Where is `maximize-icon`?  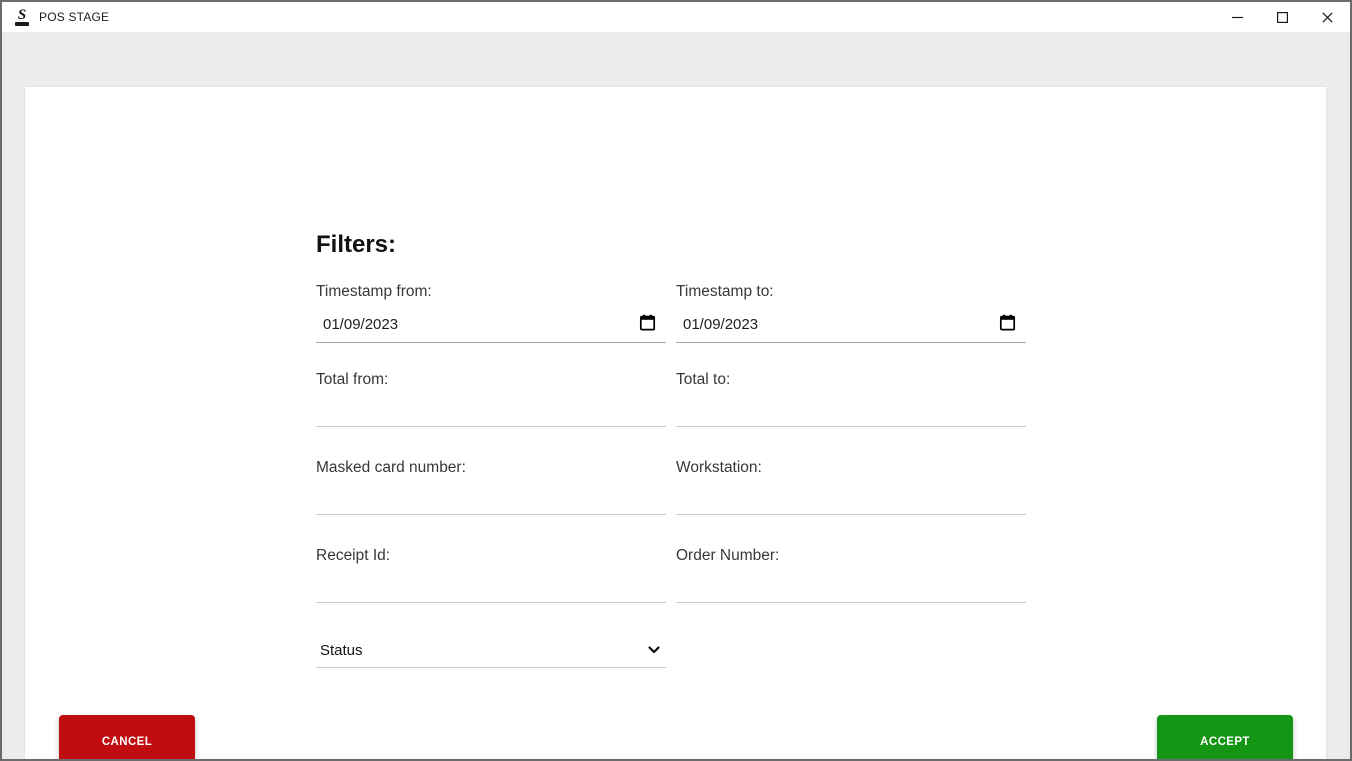 maximize-icon is located at coordinates (1282, 17).